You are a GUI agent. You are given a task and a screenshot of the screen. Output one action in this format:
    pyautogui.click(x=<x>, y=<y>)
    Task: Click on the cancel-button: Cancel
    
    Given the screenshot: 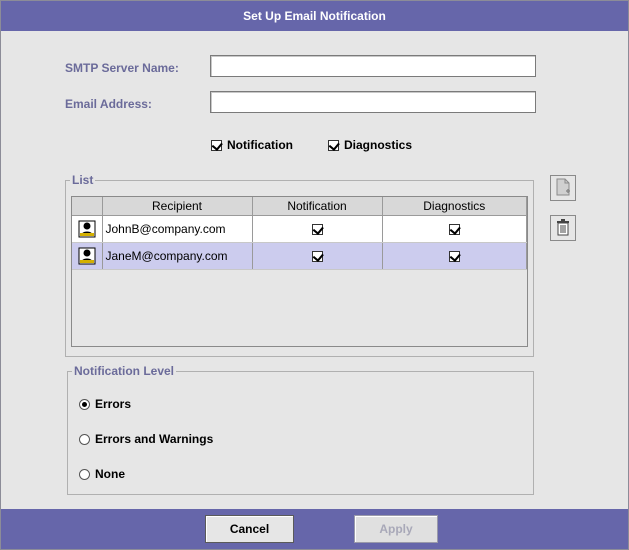 What is the action you would take?
    pyautogui.click(x=249, y=529)
    